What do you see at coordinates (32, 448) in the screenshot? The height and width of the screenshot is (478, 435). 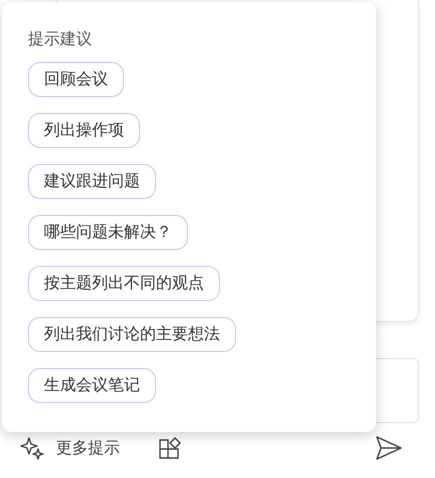 I see `sparkle-icon` at bounding box center [32, 448].